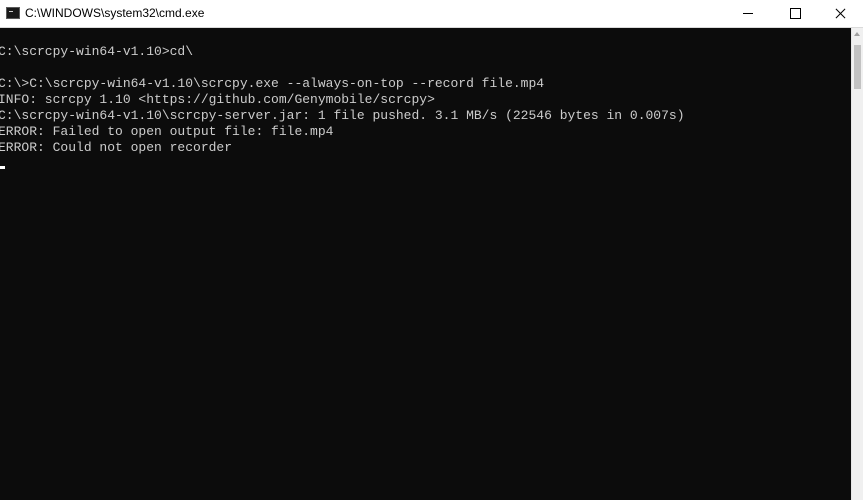 The width and height of the screenshot is (863, 500). I want to click on minimize-icon, so click(748, 13).